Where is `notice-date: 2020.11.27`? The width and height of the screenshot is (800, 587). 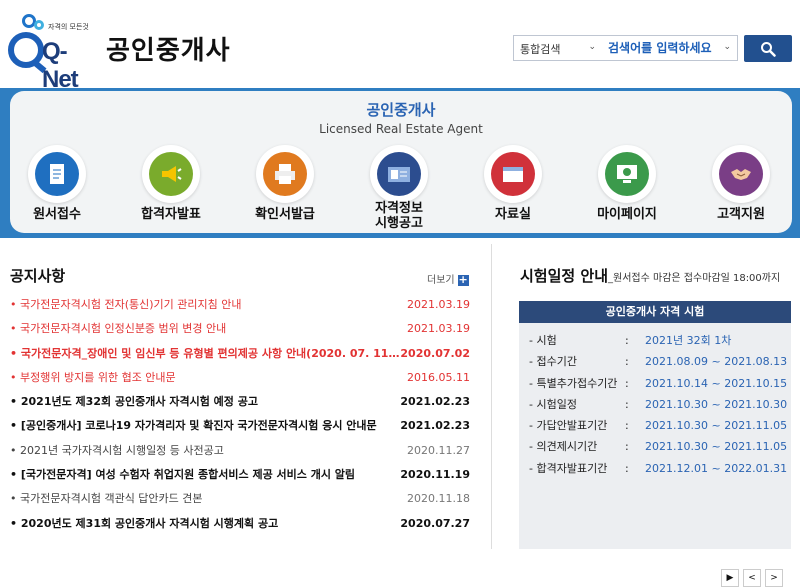
notice-date: 2020.11.27 is located at coordinates (438, 450).